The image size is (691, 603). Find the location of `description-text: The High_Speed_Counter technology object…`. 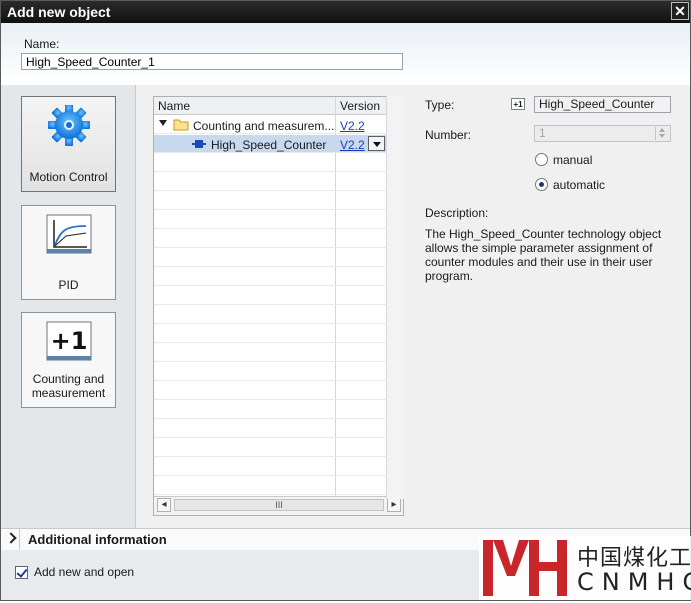

description-text: The High_Speed_Counter technology object… is located at coordinates (543, 255).